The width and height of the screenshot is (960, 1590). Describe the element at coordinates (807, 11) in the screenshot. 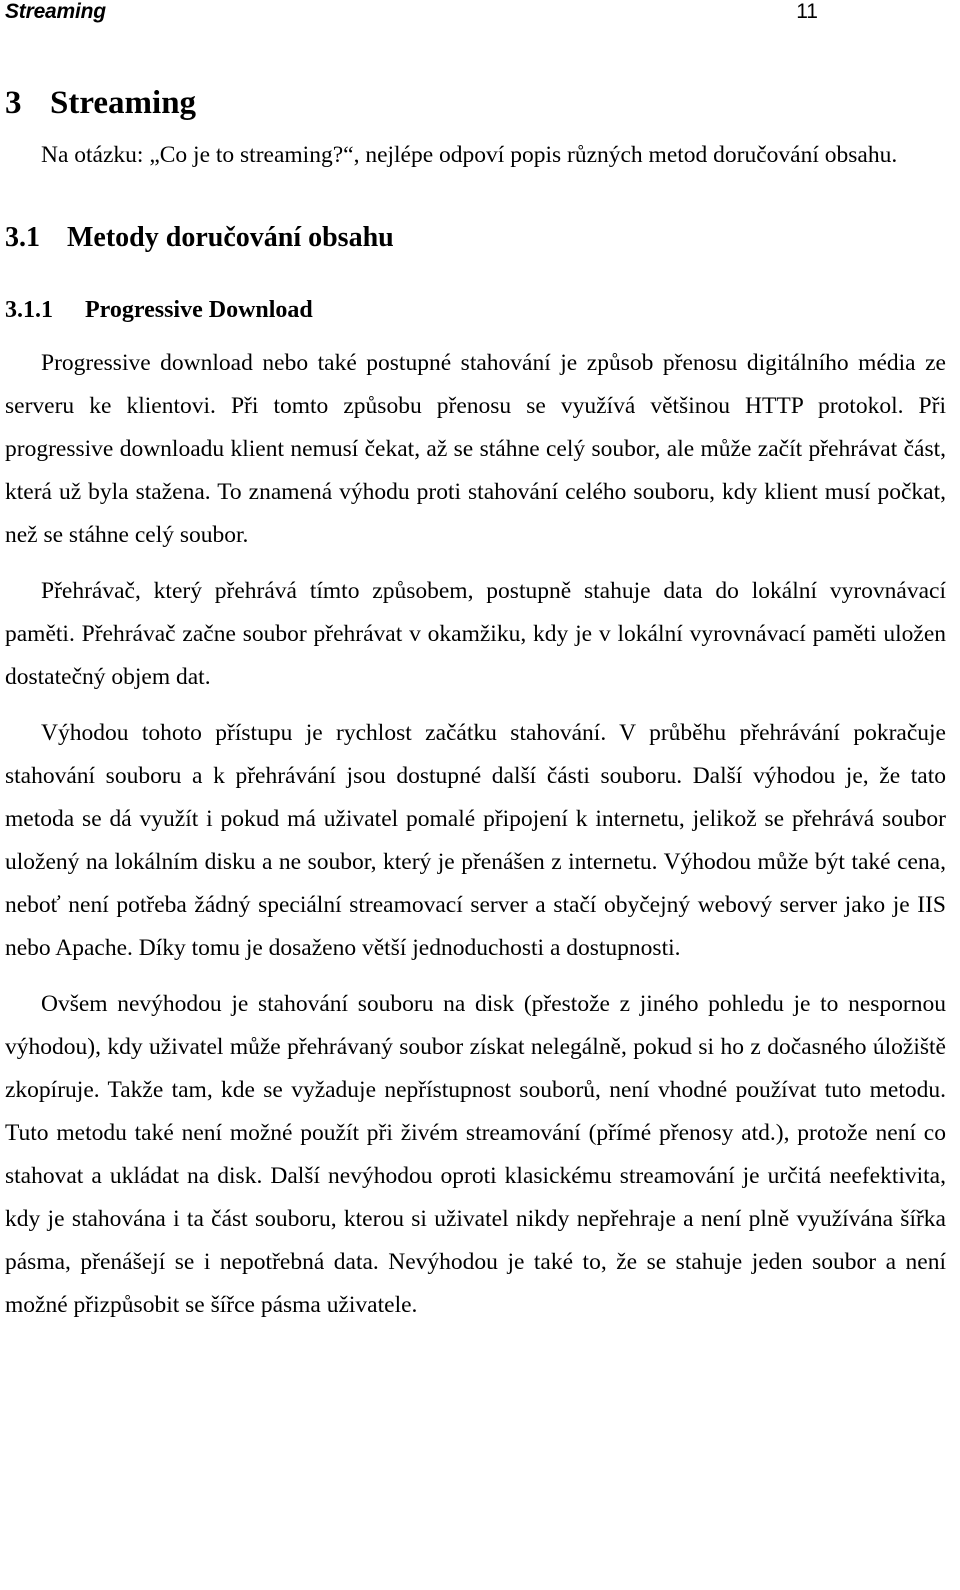

I see `running-header-page-number: 11` at that location.